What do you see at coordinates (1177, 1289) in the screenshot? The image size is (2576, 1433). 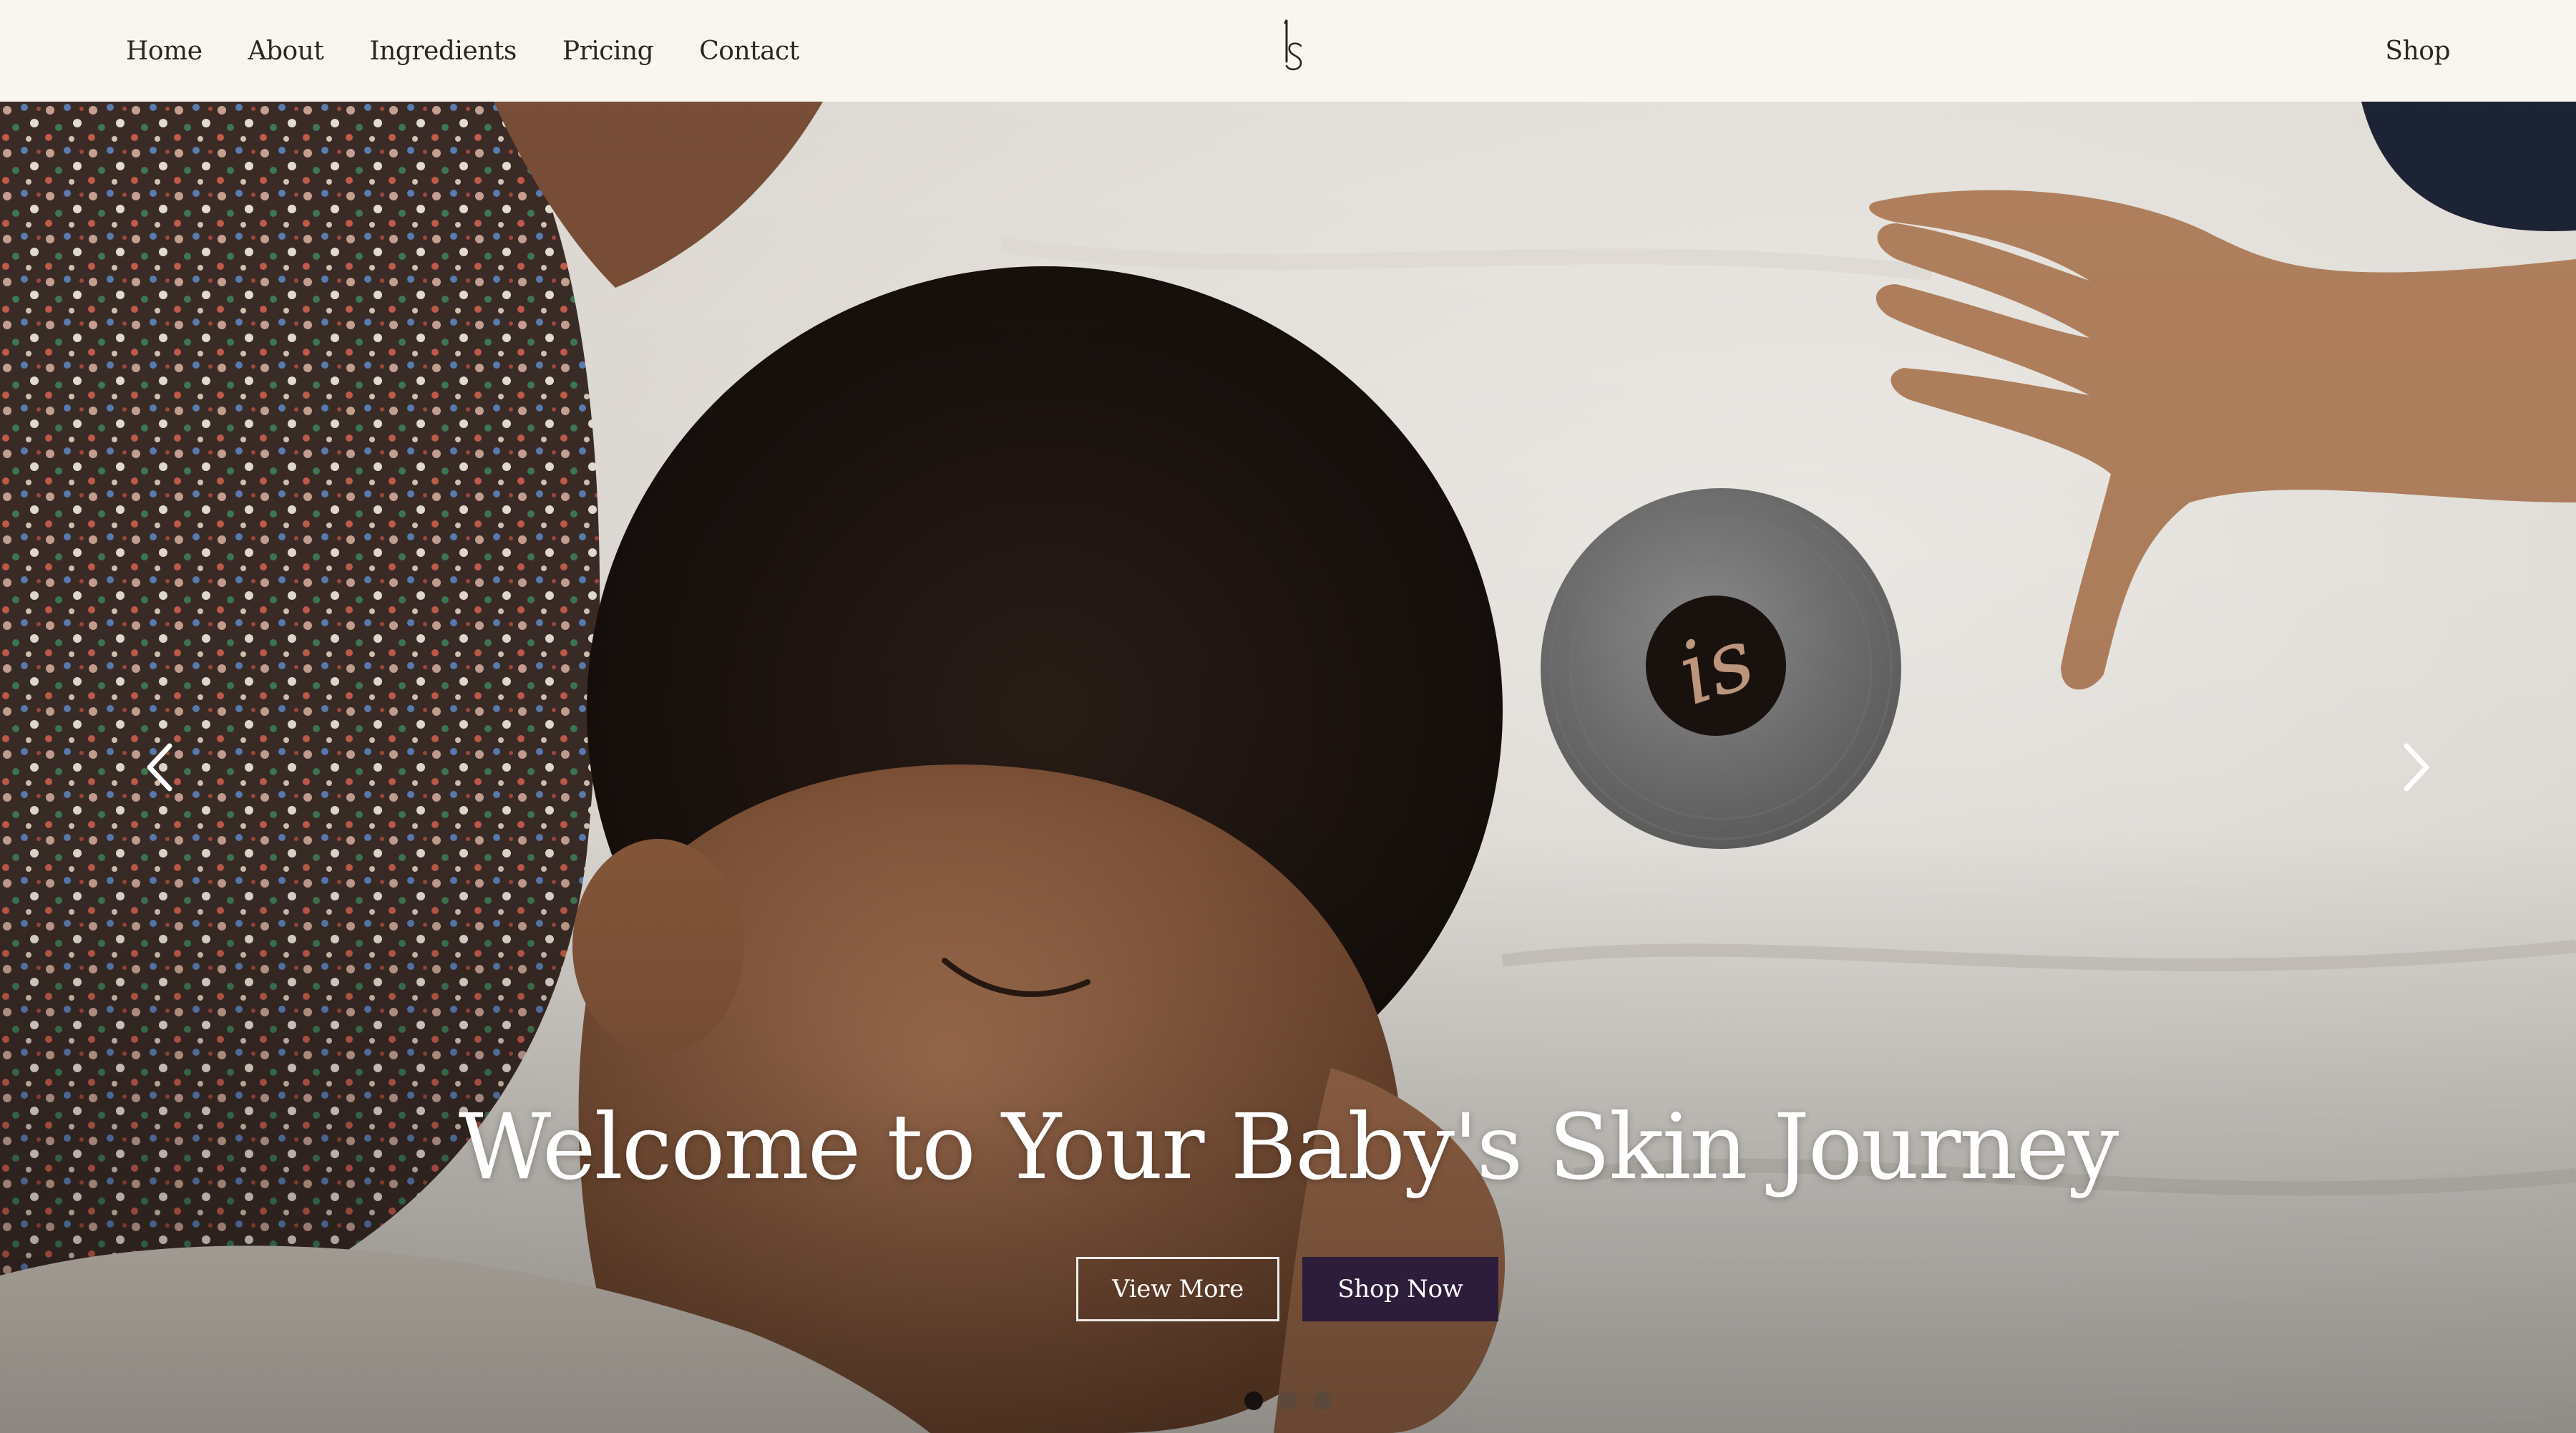 I see `view-more-button: View More` at bounding box center [1177, 1289].